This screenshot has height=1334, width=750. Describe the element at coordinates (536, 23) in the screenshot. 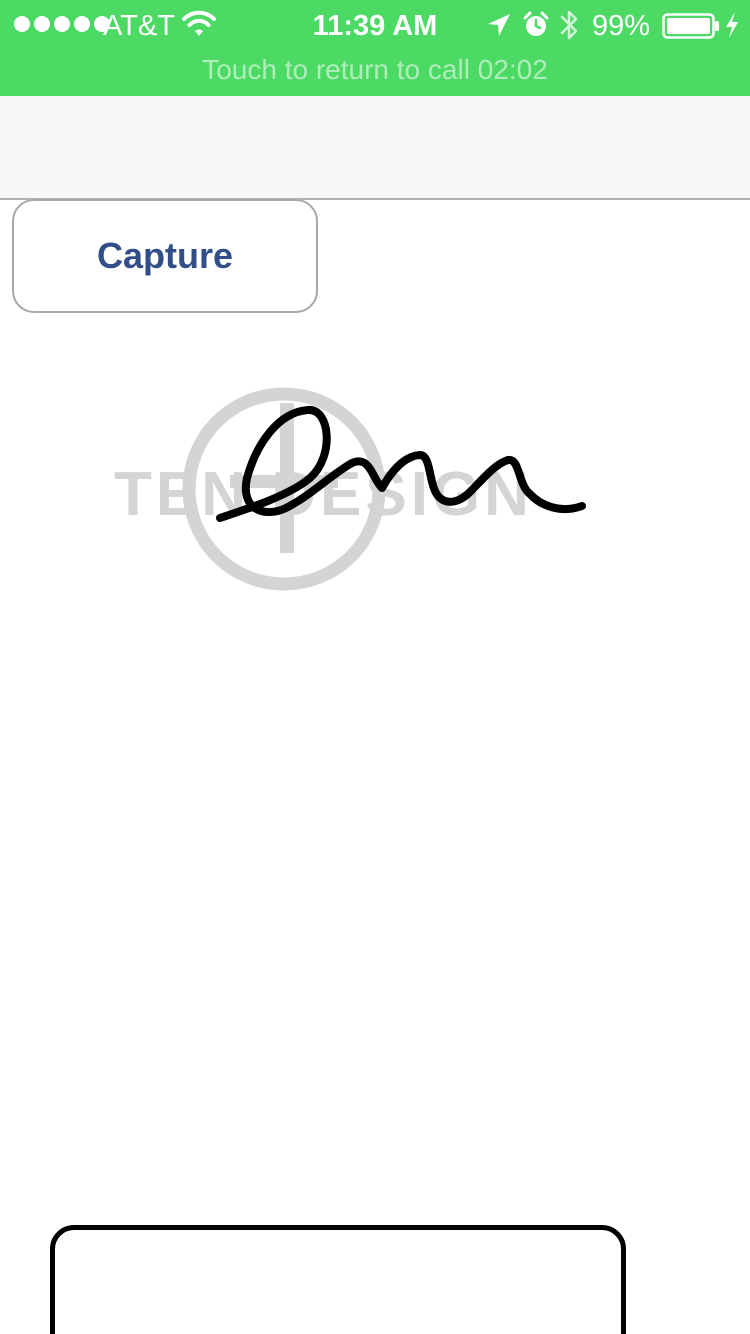

I see `alarm-clock-icon` at that location.